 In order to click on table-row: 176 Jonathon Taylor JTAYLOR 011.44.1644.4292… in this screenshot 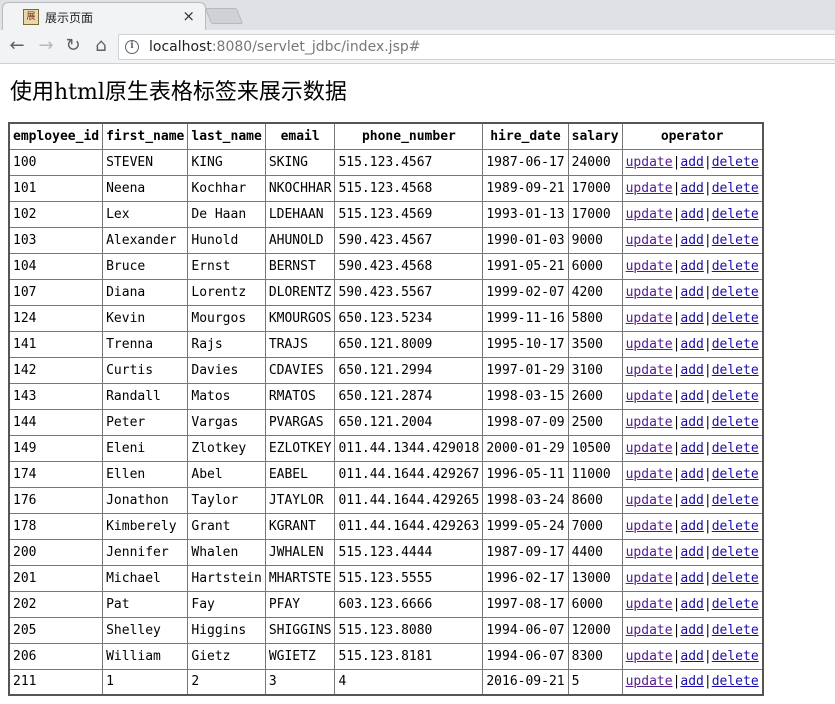, I will do `click(386, 500)`.